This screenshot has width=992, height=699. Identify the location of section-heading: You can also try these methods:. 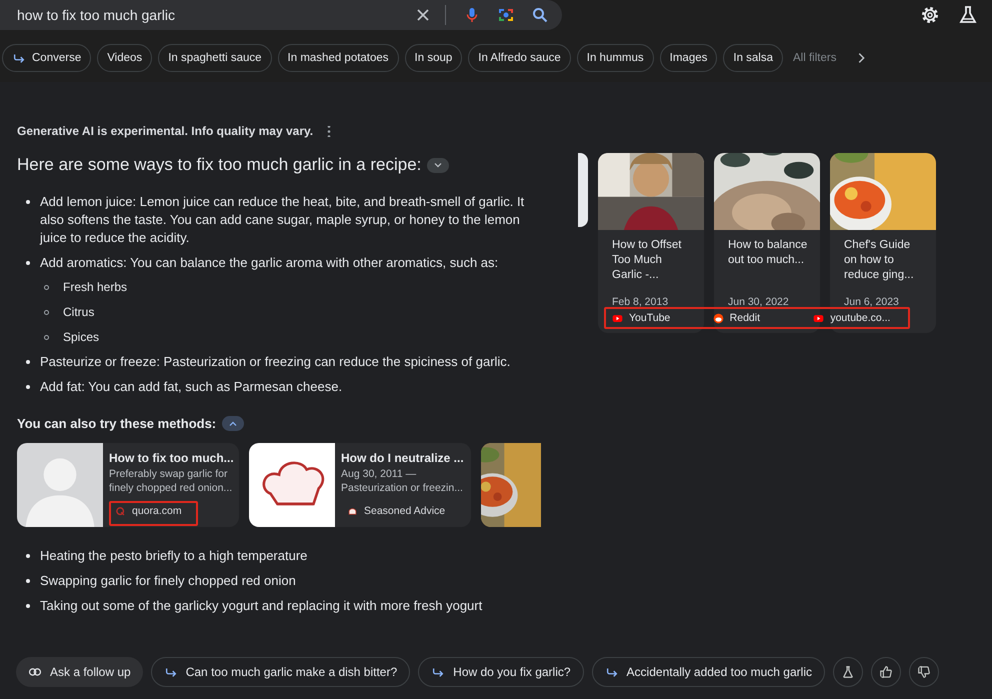
(116, 423).